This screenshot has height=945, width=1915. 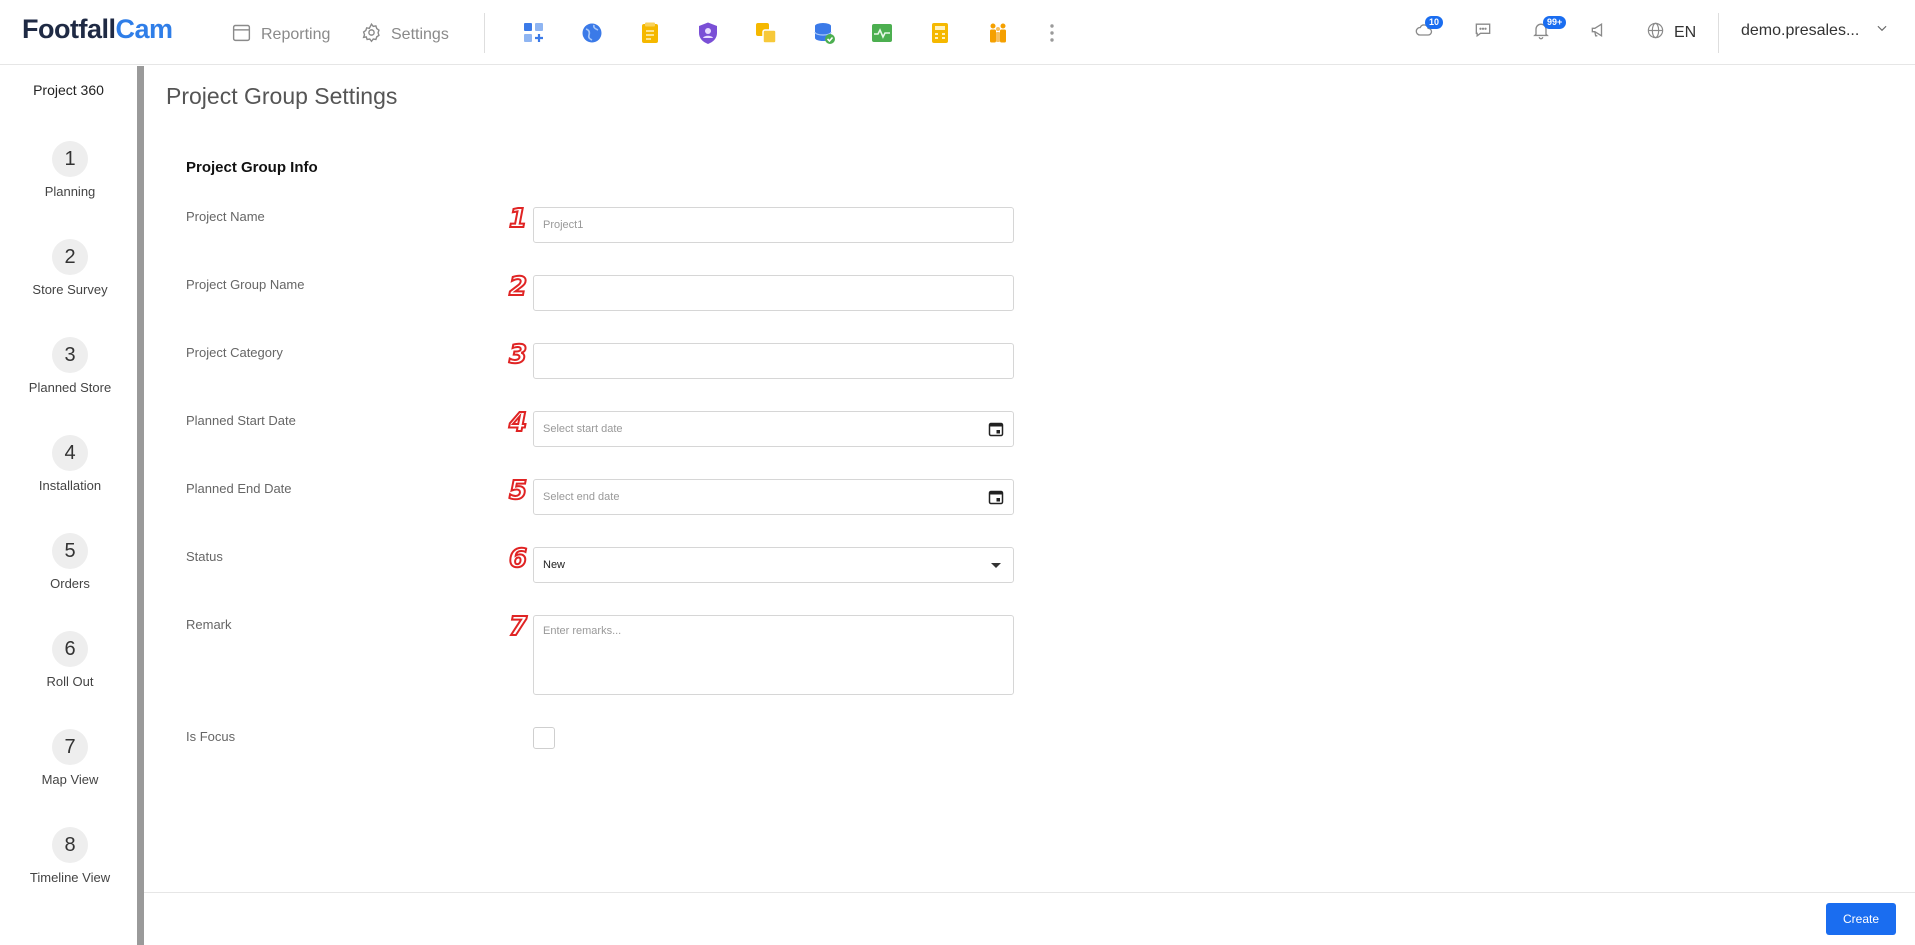 I want to click on announcement-button, so click(x=1601, y=32).